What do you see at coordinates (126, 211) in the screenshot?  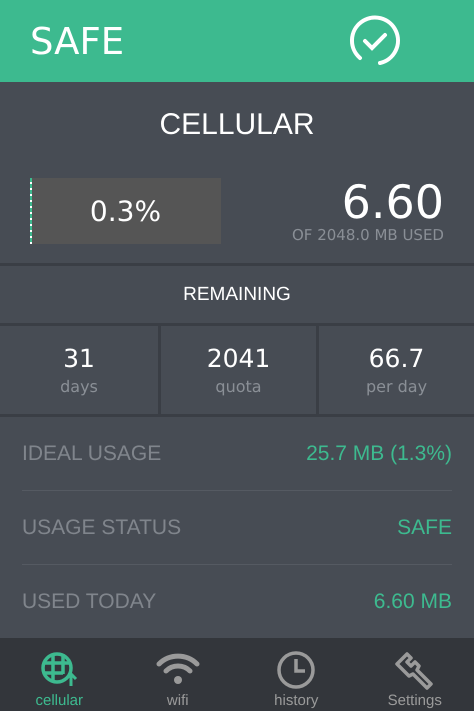 I see `usage-percent: 0.3%` at bounding box center [126, 211].